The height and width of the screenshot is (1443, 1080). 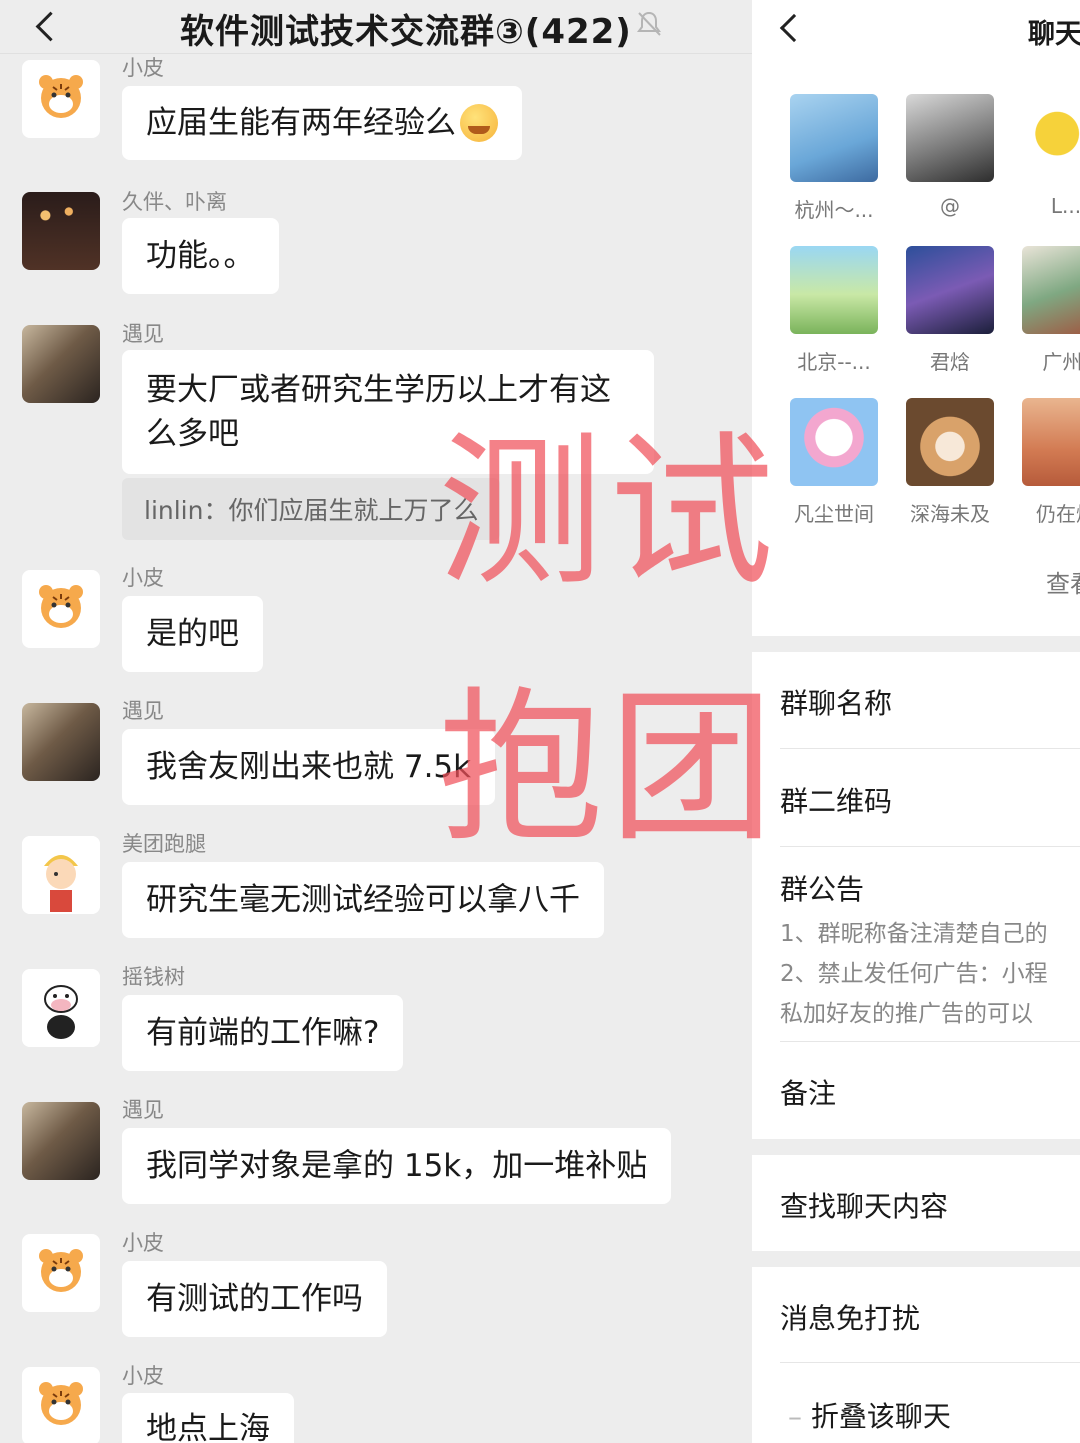 I want to click on notice-line: 1、群昵称备注清楚自己的, so click(x=914, y=934).